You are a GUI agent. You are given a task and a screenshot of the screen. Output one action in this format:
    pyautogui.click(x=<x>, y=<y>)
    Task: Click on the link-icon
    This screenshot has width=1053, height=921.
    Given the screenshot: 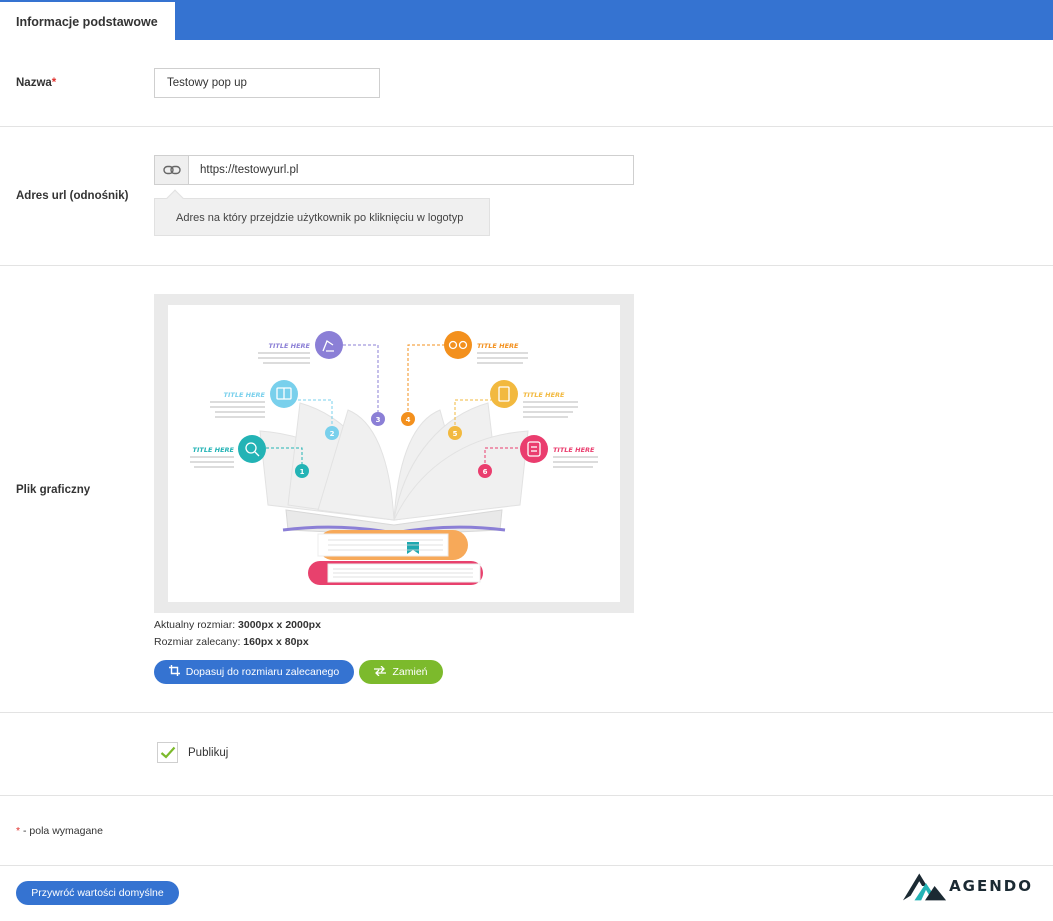 What is the action you would take?
    pyautogui.click(x=172, y=170)
    